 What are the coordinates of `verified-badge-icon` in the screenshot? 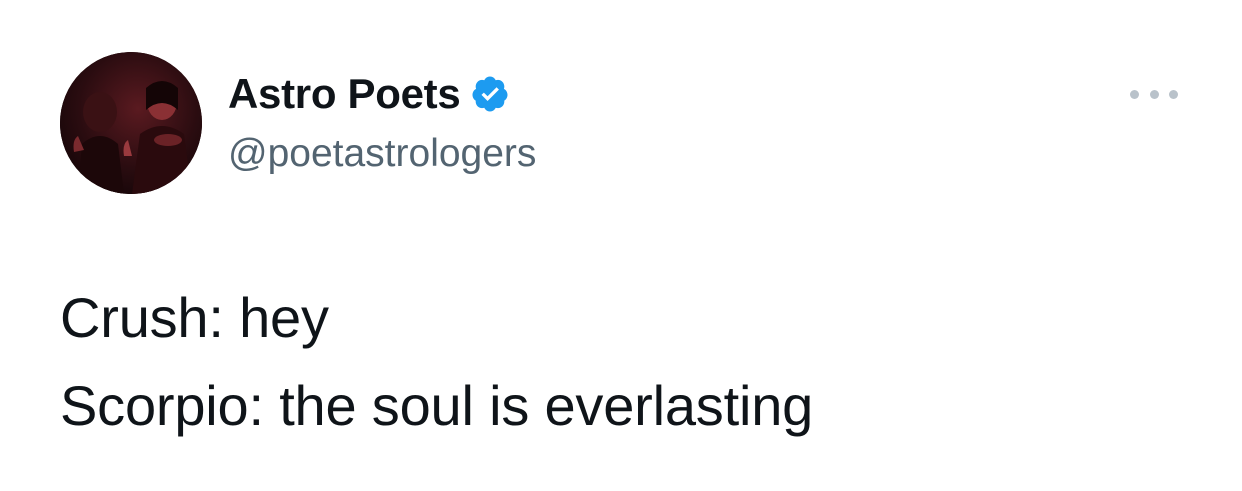 It's located at (490, 94).